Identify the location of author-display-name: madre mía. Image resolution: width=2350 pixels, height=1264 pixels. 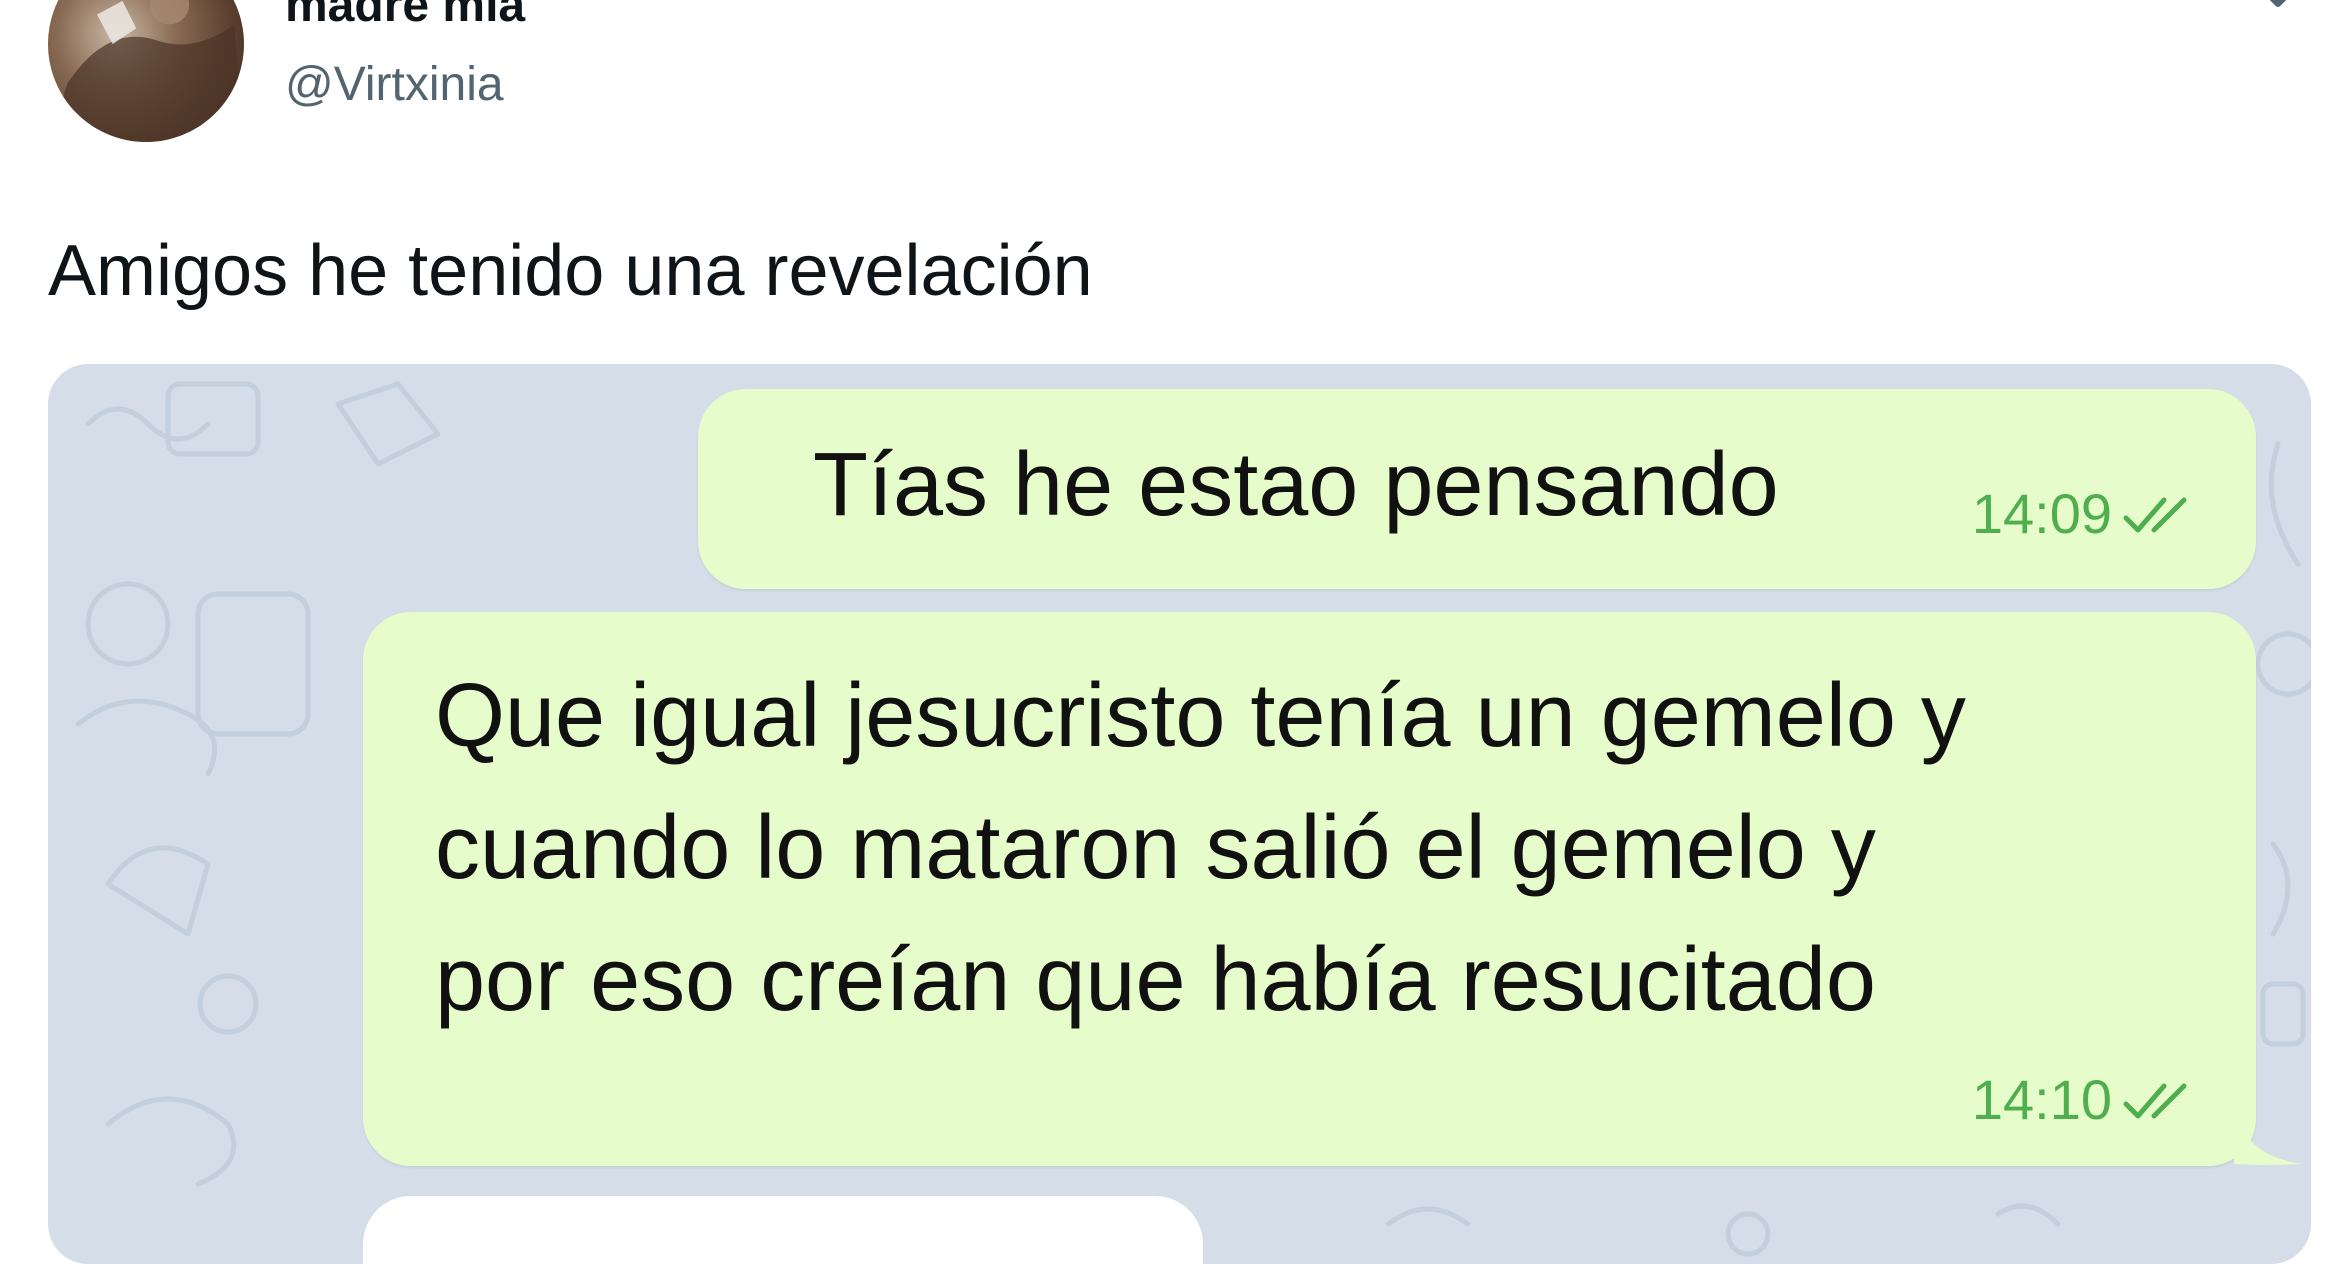
(405, 16).